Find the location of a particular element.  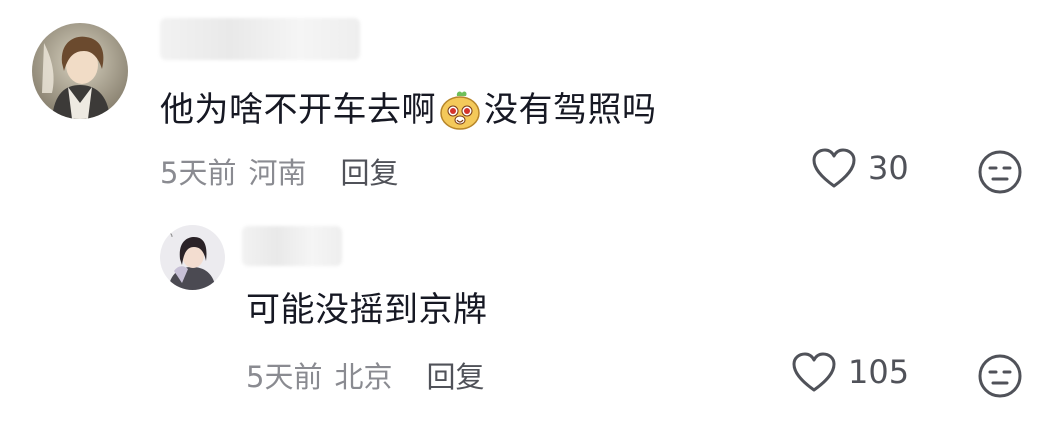

reply-meta: 5天前 北京 回复 is located at coordinates (365, 375).